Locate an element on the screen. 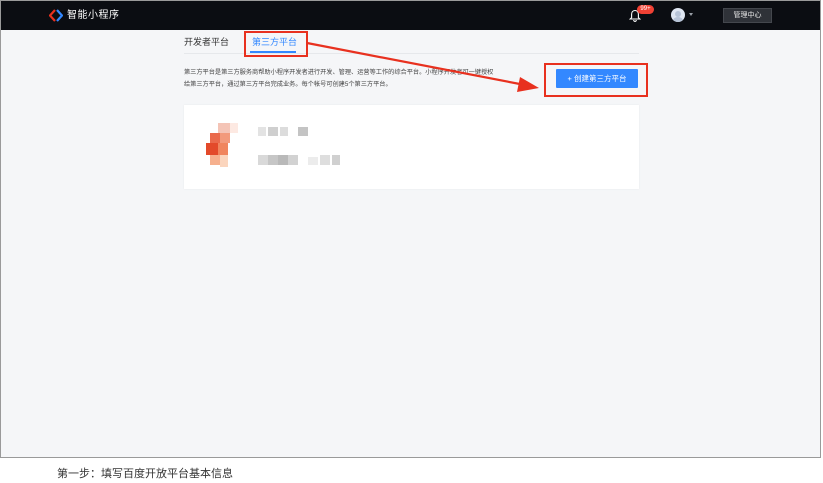 The height and width of the screenshot is (483, 823). chevron-down-icon is located at coordinates (691, 14).